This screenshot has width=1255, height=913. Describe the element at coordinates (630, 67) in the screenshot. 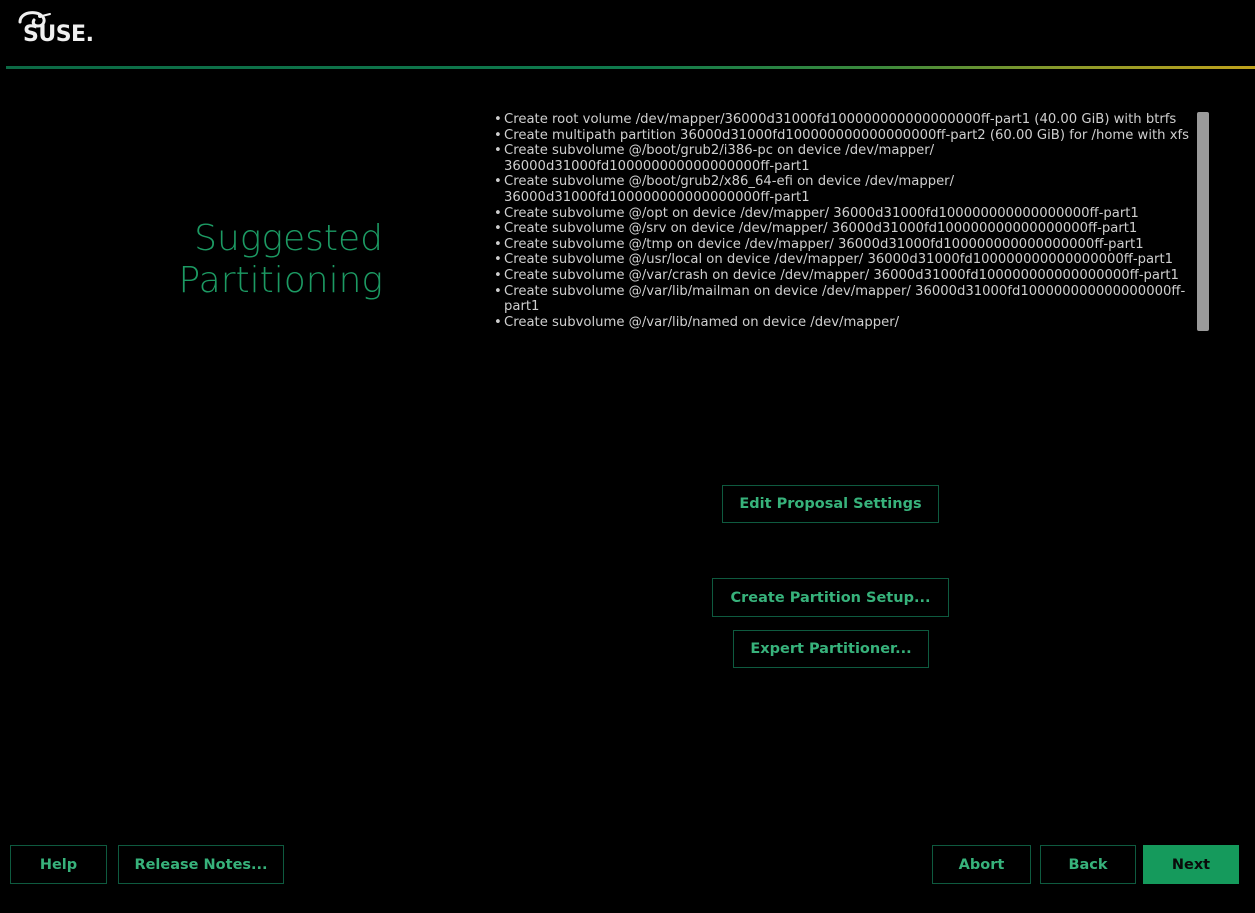

I see `header-accent-line` at that location.